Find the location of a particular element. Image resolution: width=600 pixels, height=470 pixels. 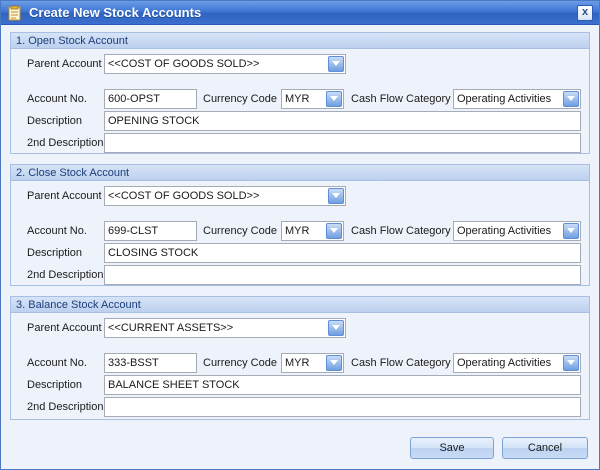

description-input: BALANCE SHEET STOCK is located at coordinates (342, 385).